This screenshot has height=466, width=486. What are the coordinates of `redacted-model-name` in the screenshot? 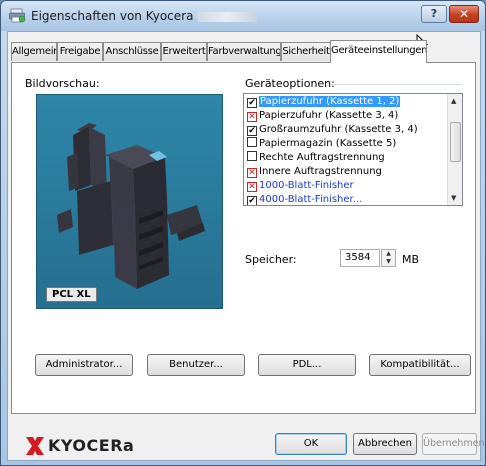 It's located at (227, 16).